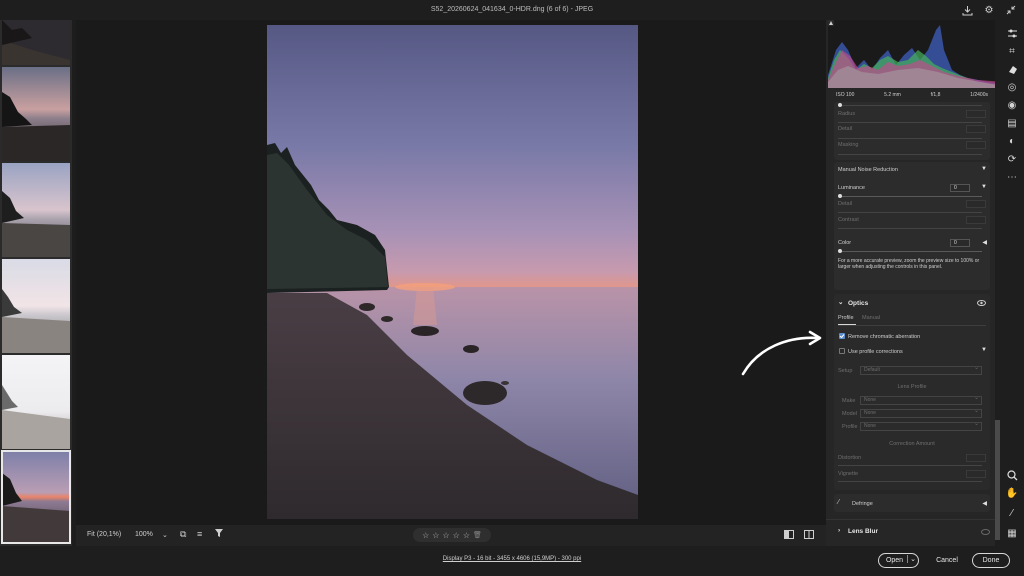 The image size is (1024, 576). What do you see at coordinates (910, 481) in the screenshot?
I see `vignette-slider` at bounding box center [910, 481].